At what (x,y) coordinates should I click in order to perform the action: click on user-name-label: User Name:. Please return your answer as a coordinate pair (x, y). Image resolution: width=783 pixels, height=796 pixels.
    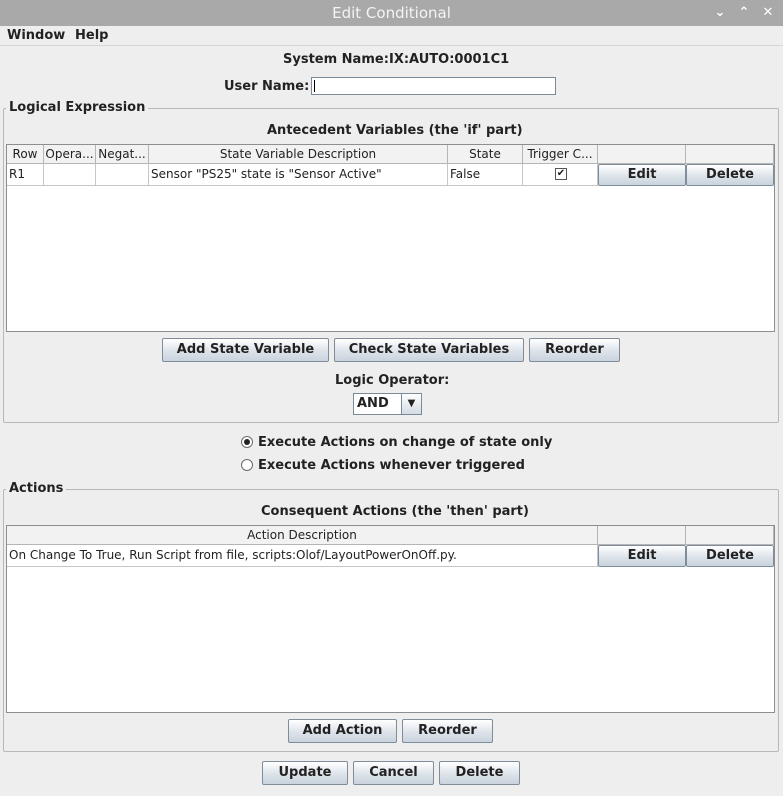
    Looking at the image, I should click on (267, 86).